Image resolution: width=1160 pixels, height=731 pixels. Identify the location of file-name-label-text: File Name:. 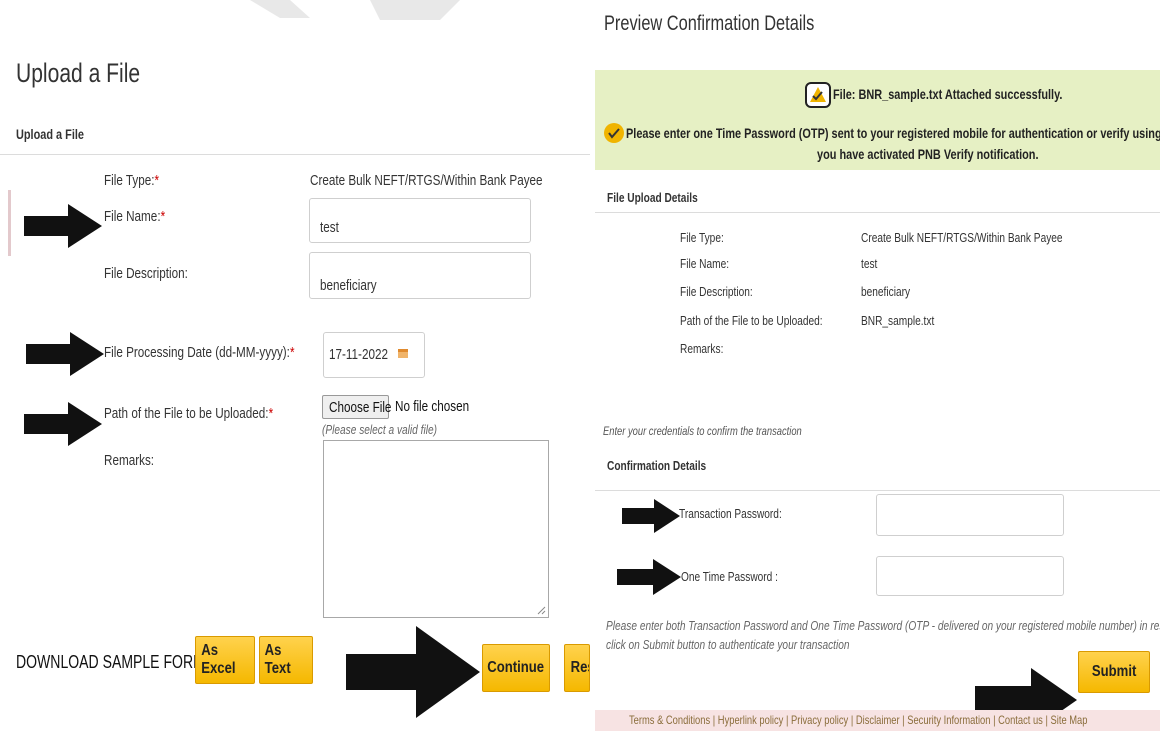
(132, 216).